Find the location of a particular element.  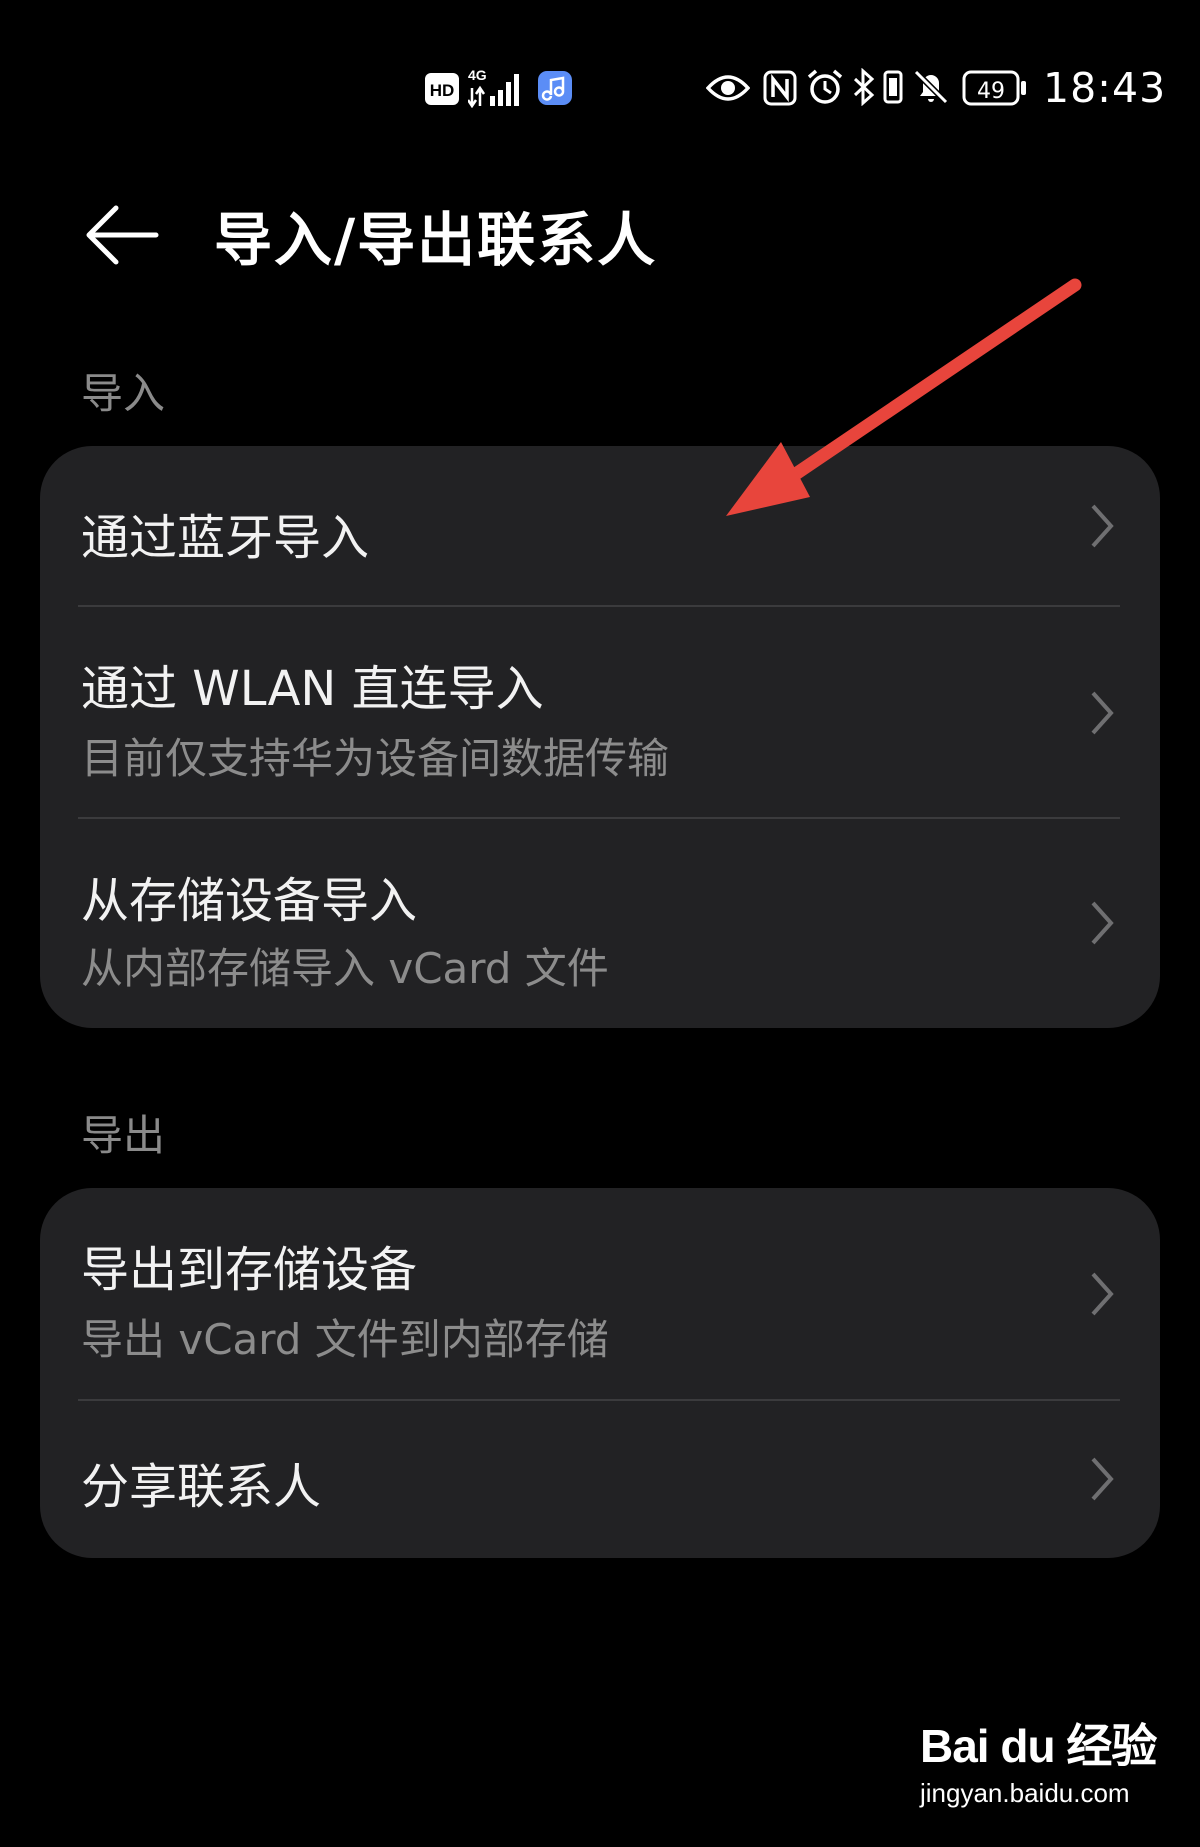

share-contacts: 分享联系人 is located at coordinates (600, 1479).